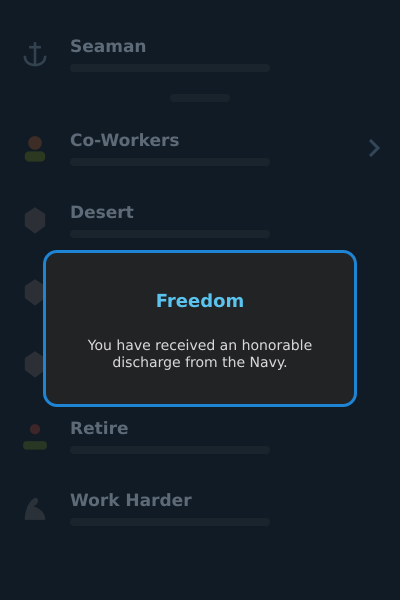 The image size is (400, 600). I want to click on row-title: Retire, so click(100, 428).